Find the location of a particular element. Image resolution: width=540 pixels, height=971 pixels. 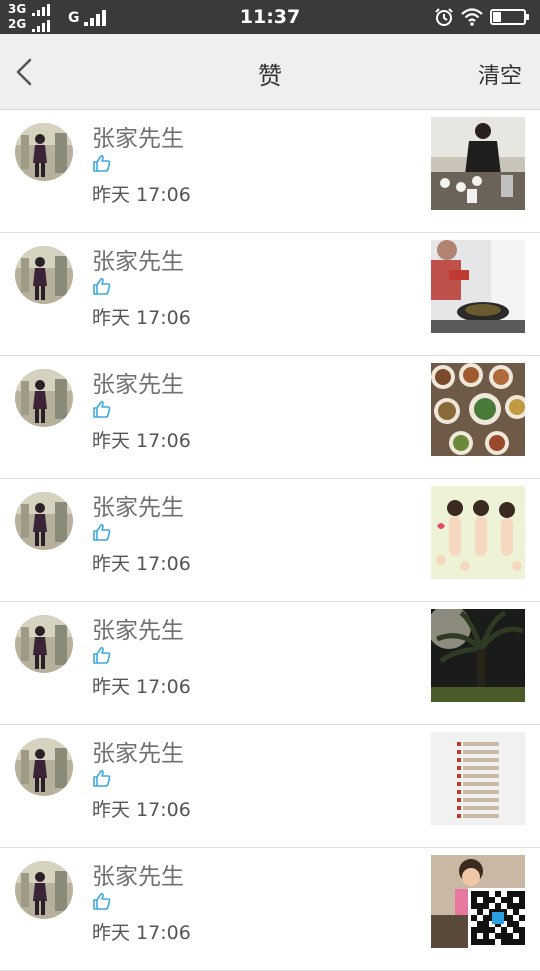

clear-button: 清空 is located at coordinates (500, 74).